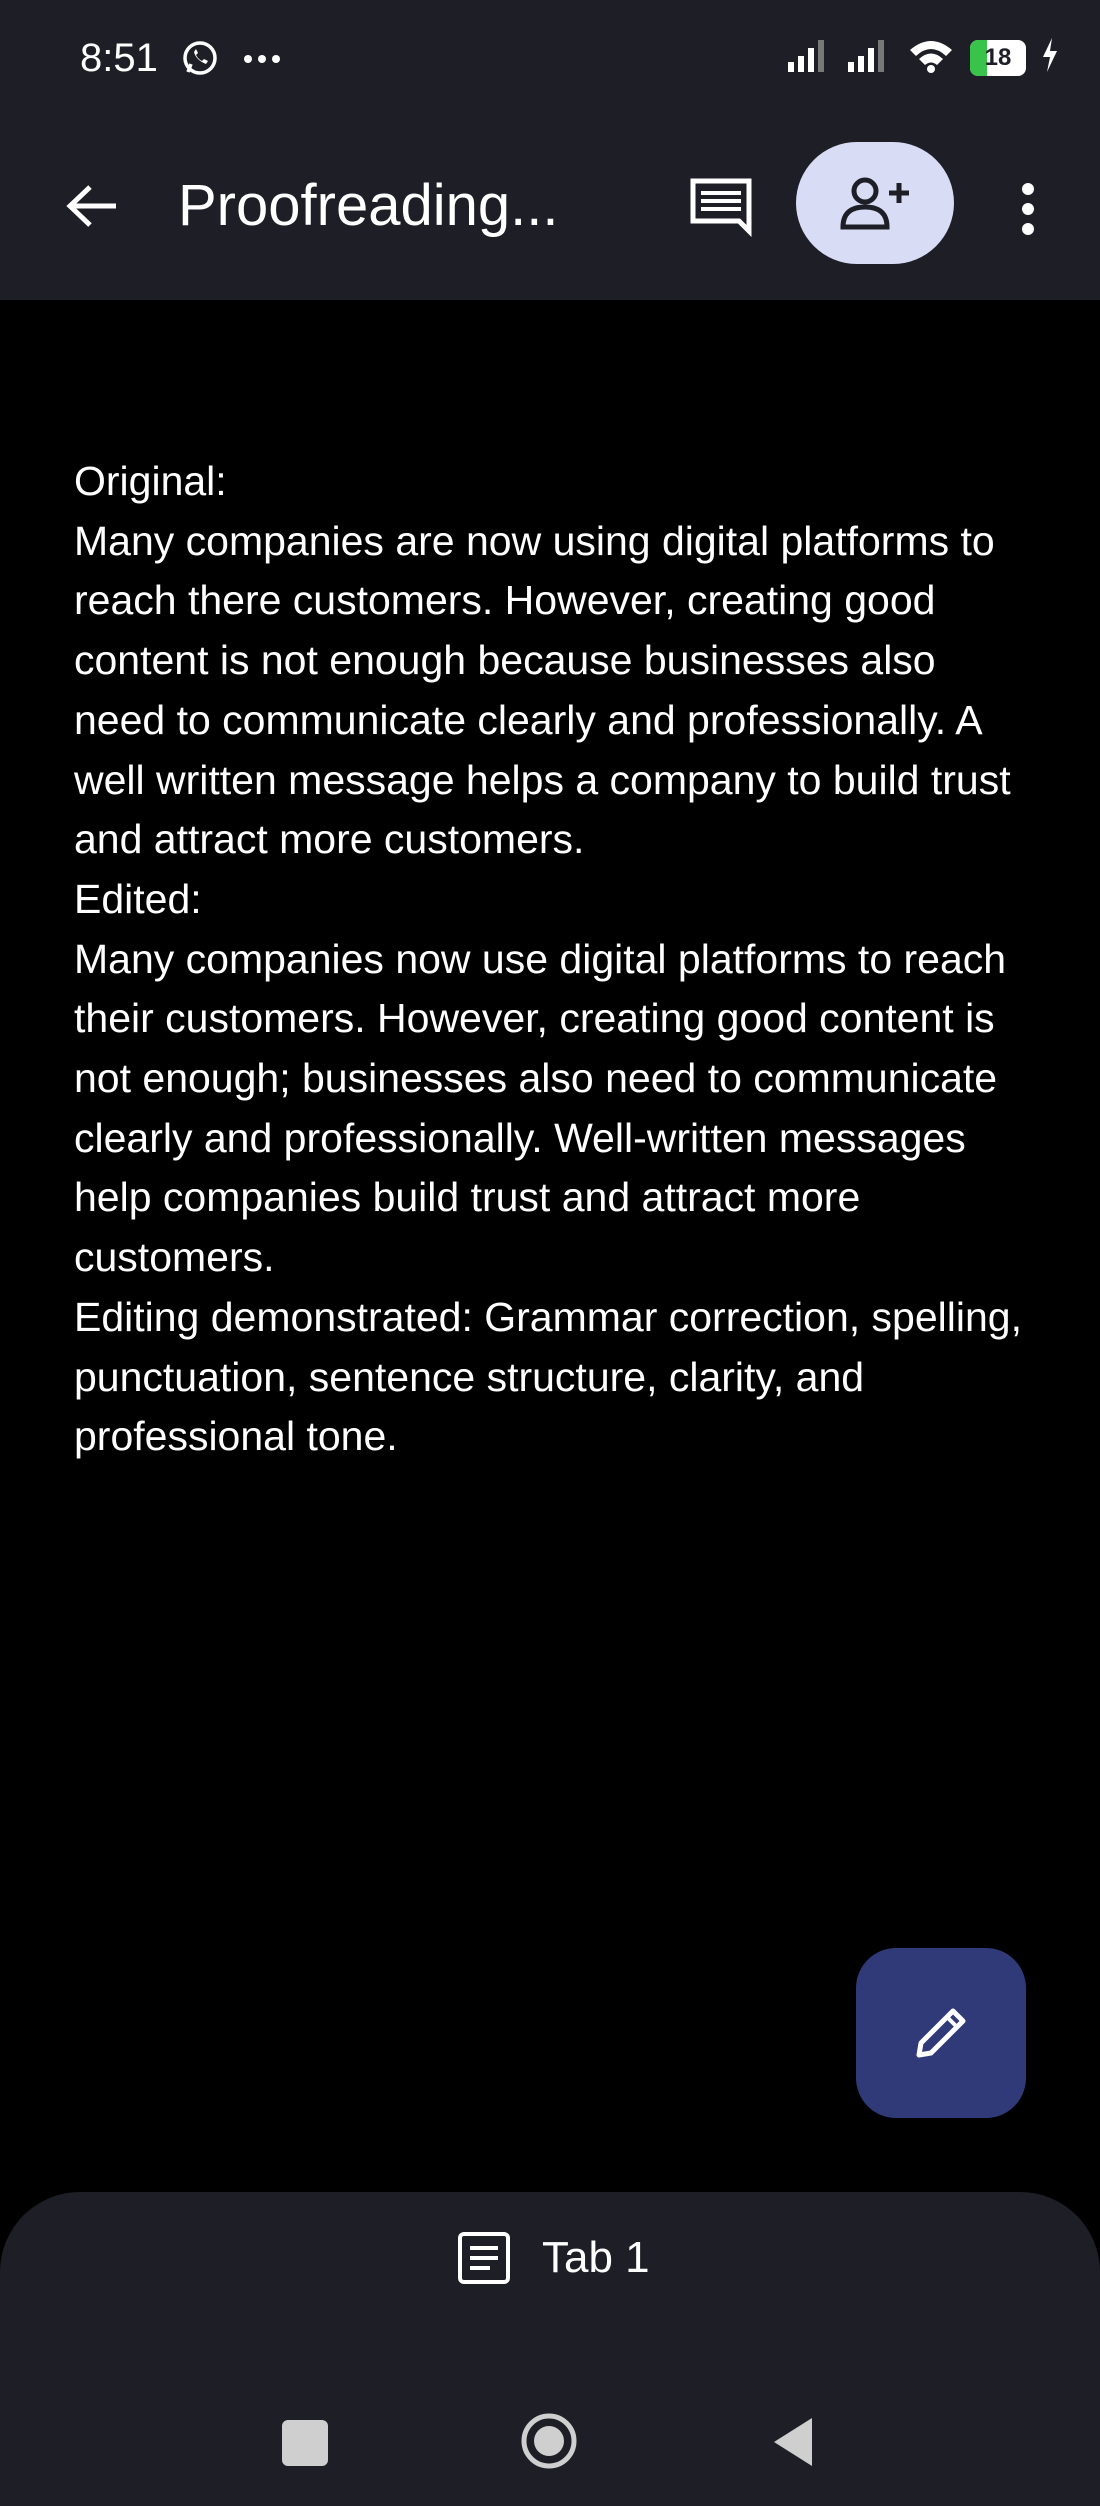 This screenshot has width=1100, height=2506. What do you see at coordinates (200, 60) in the screenshot?
I see `whatsapp-icon` at bounding box center [200, 60].